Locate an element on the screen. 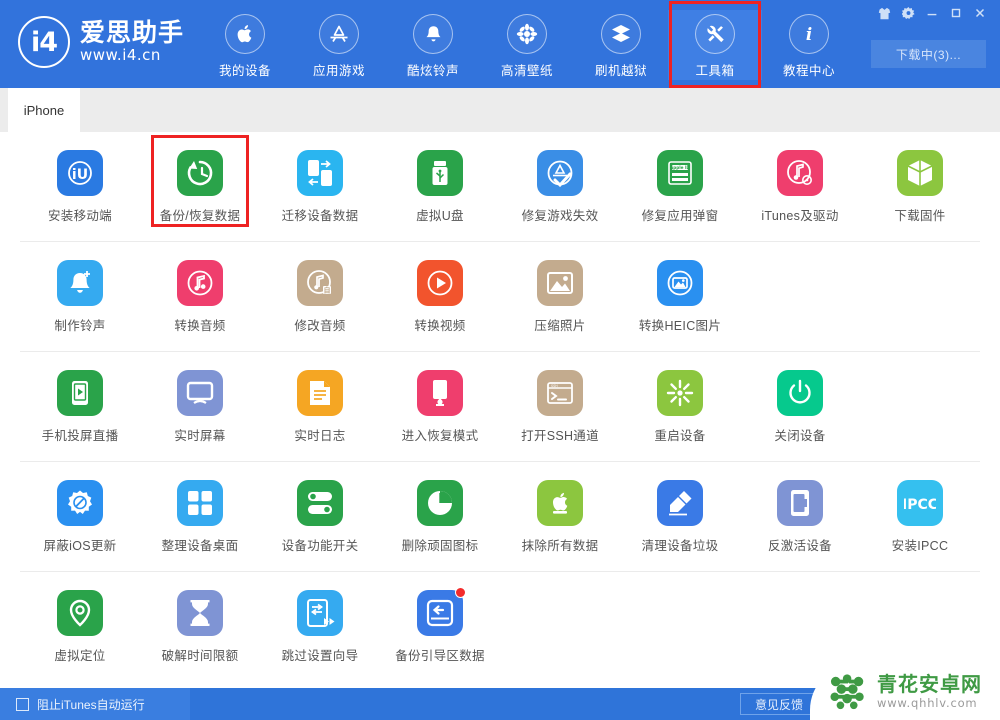 This screenshot has height=720, width=1000. toolbox-row: 制作铃声 转换音频 自修改音频转换视频 压缩照片 转换HEIC图片 is located at coordinates (500, 297).